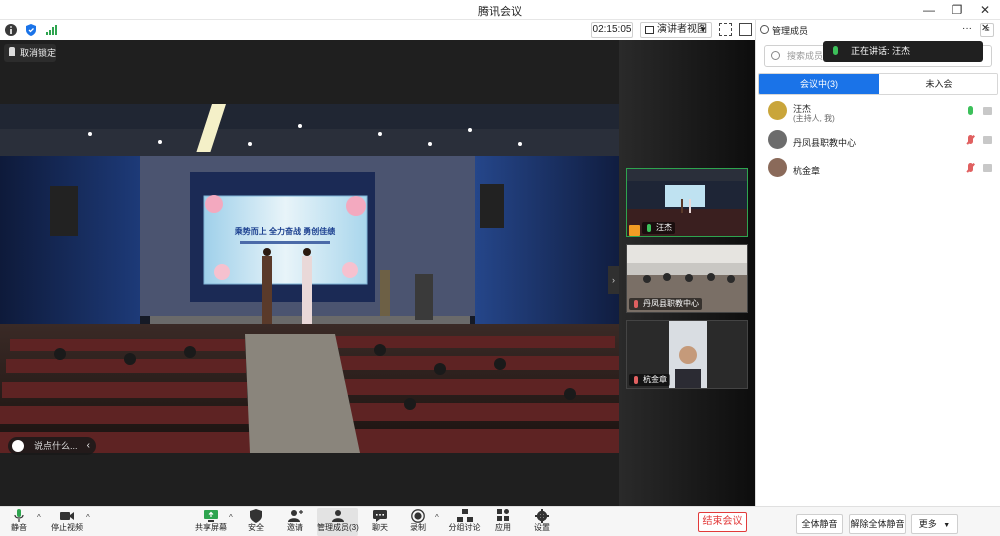 This screenshot has height=536, width=1000. What do you see at coordinates (790, 31) in the screenshot?
I see `panel-title: 管理成员` at bounding box center [790, 31].